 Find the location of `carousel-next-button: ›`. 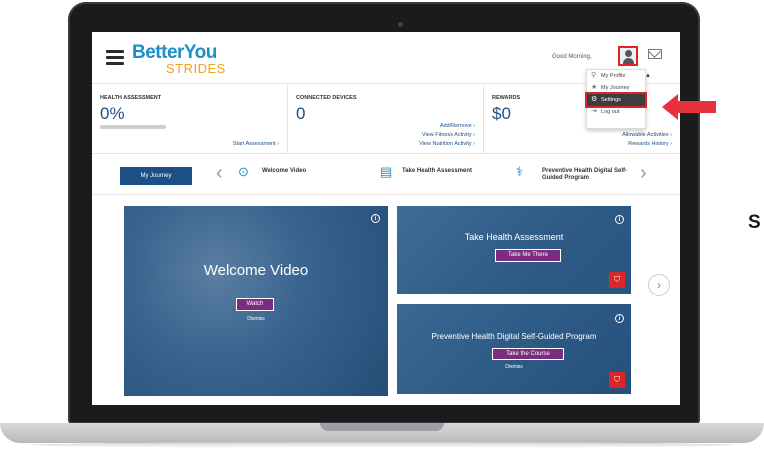

carousel-next-button: › is located at coordinates (659, 285).